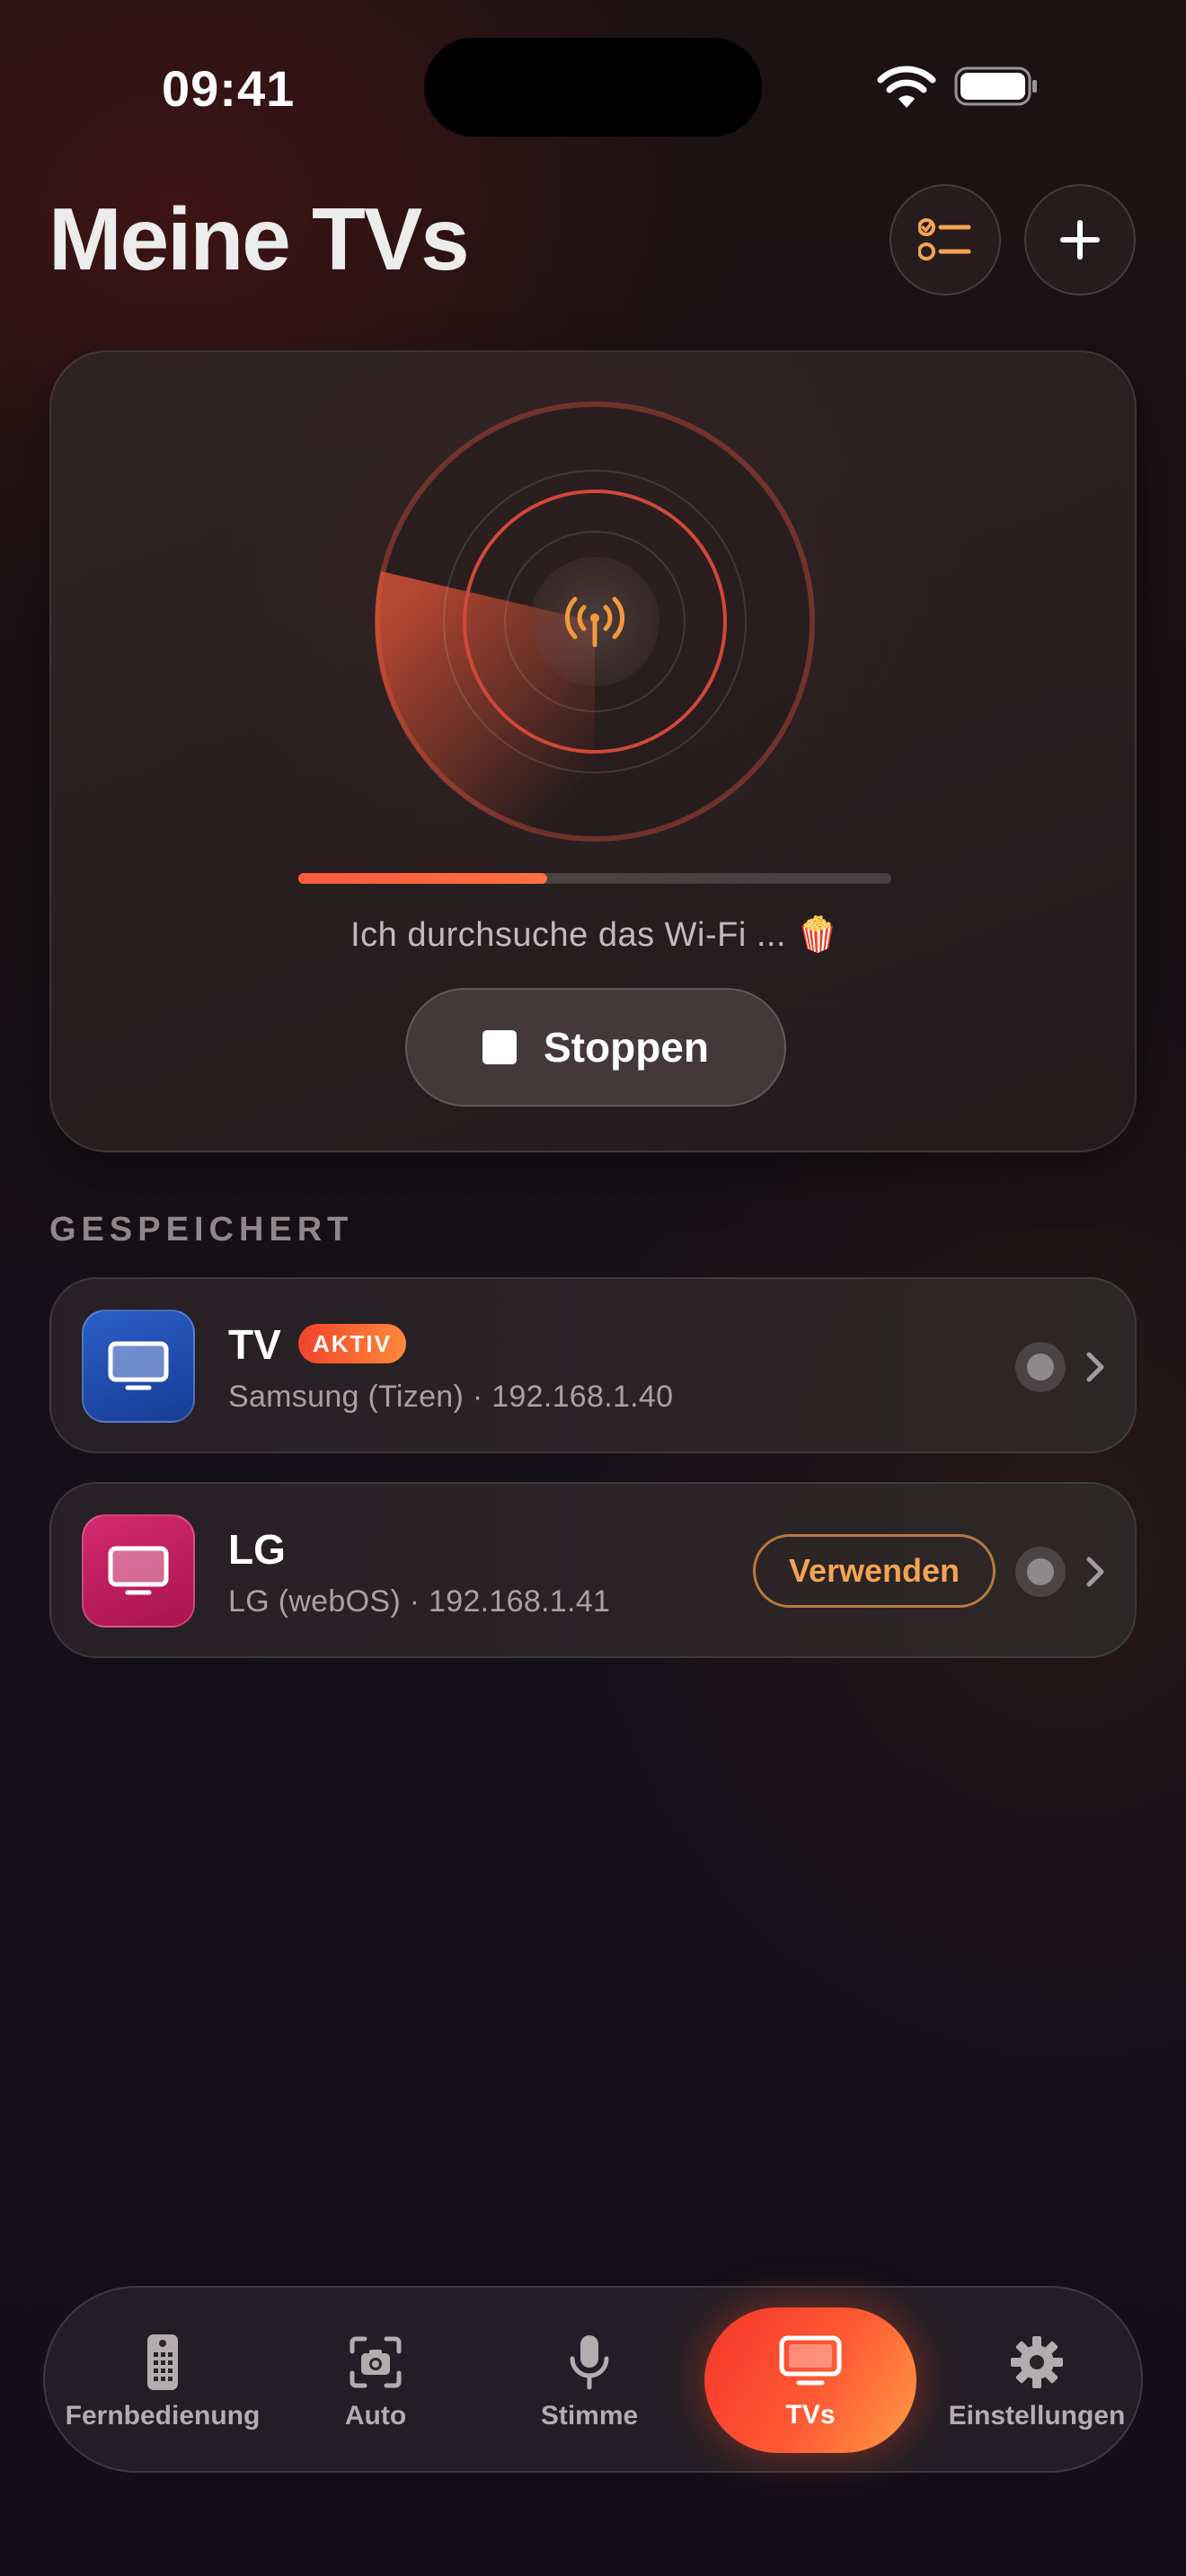  Describe the element at coordinates (589, 2362) in the screenshot. I see `microphone-icon` at that location.